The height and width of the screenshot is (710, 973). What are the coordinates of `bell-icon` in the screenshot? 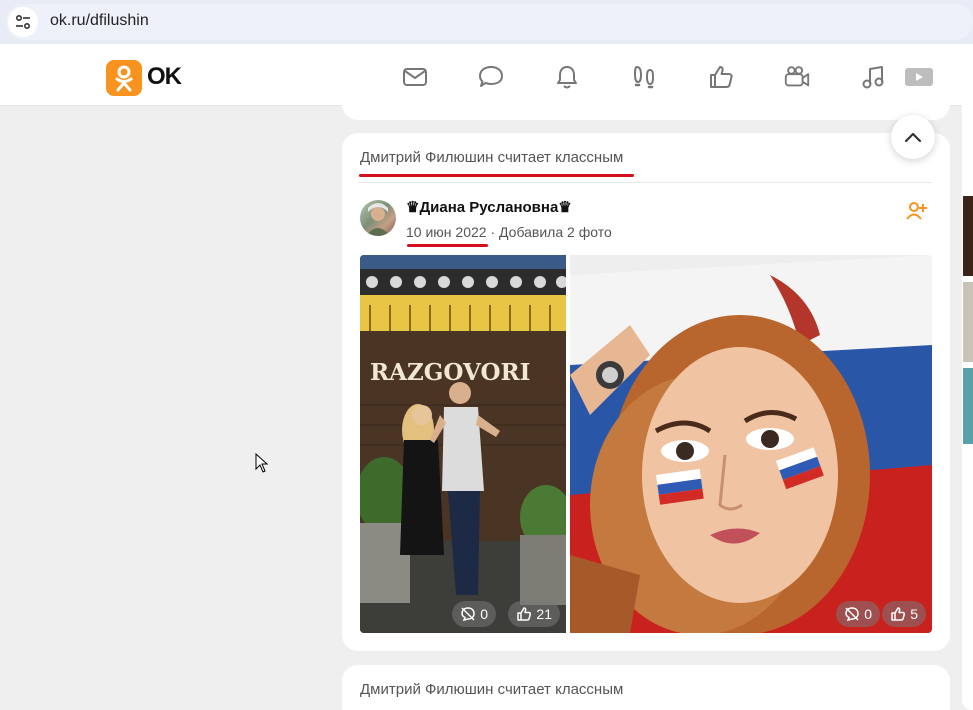 It's located at (567, 77).